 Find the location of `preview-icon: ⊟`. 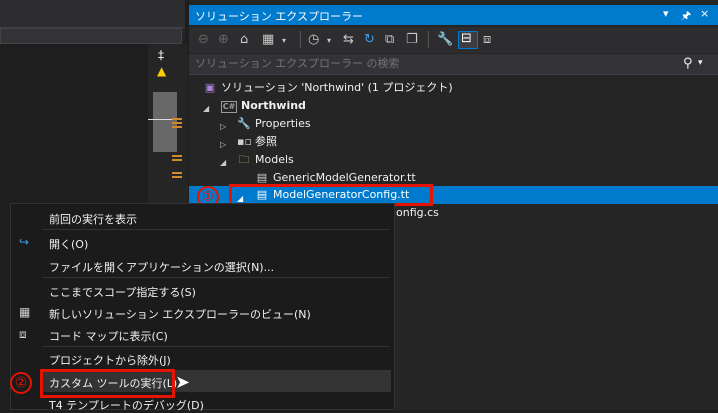

preview-icon: ⊟ is located at coordinates (466, 38).